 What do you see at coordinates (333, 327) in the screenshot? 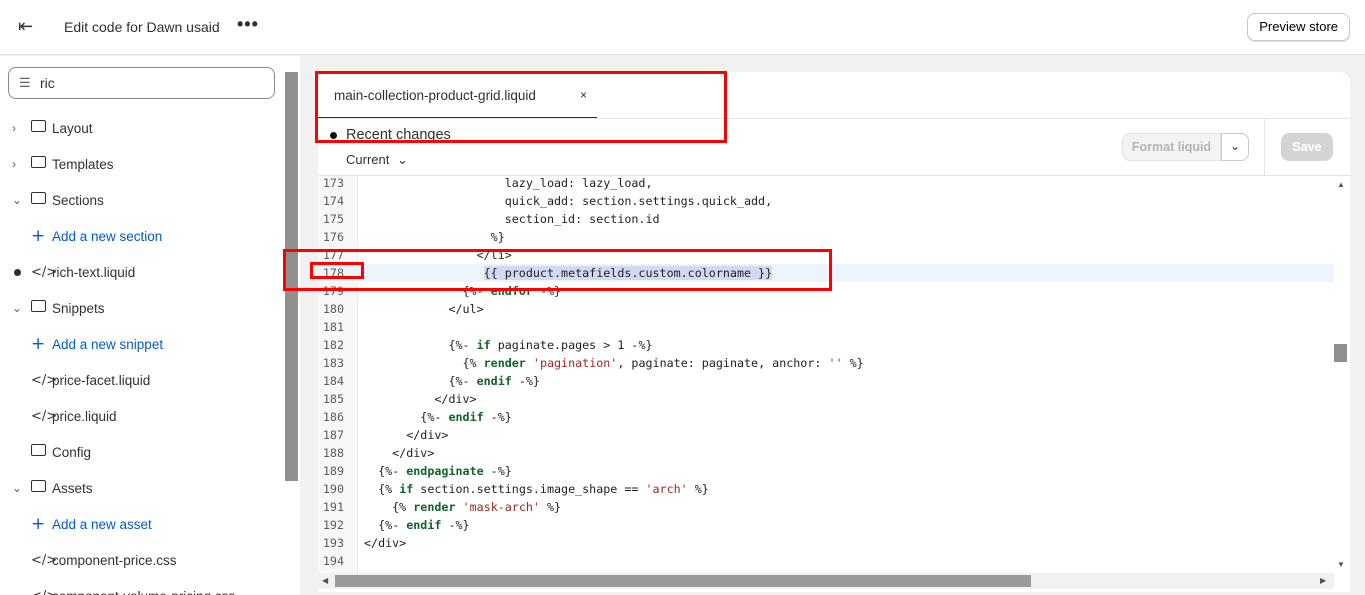
I see `line-number: 181` at bounding box center [333, 327].